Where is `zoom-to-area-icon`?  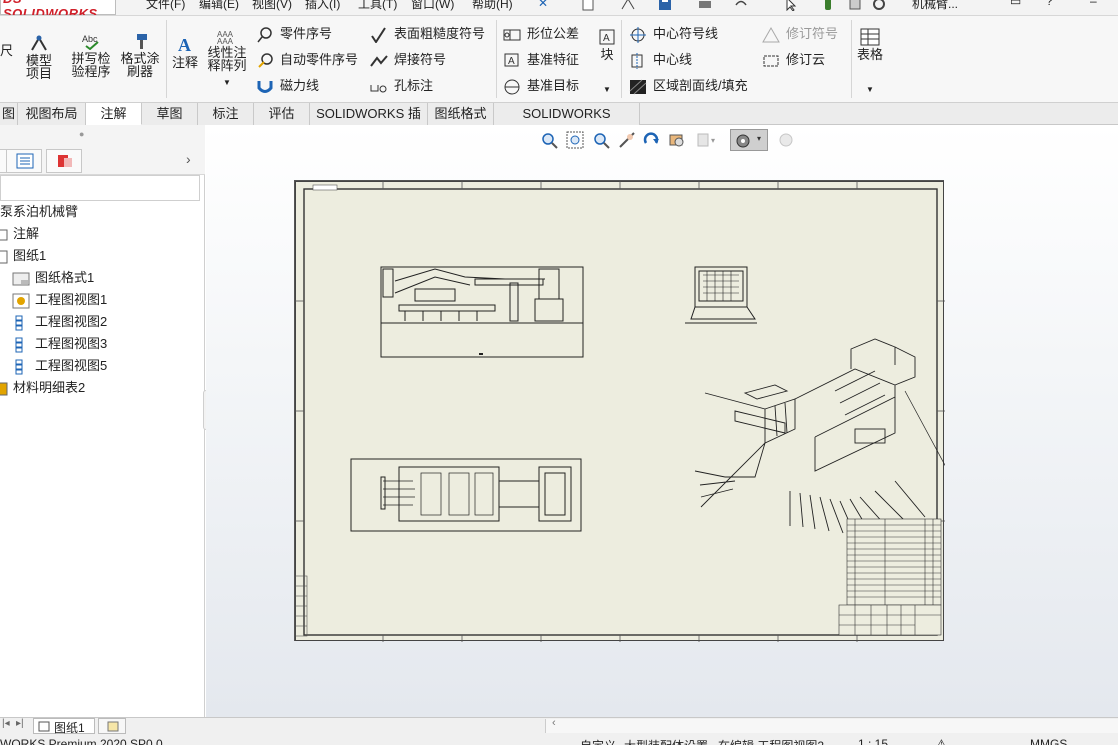
zoom-to-area-icon is located at coordinates (575, 140).